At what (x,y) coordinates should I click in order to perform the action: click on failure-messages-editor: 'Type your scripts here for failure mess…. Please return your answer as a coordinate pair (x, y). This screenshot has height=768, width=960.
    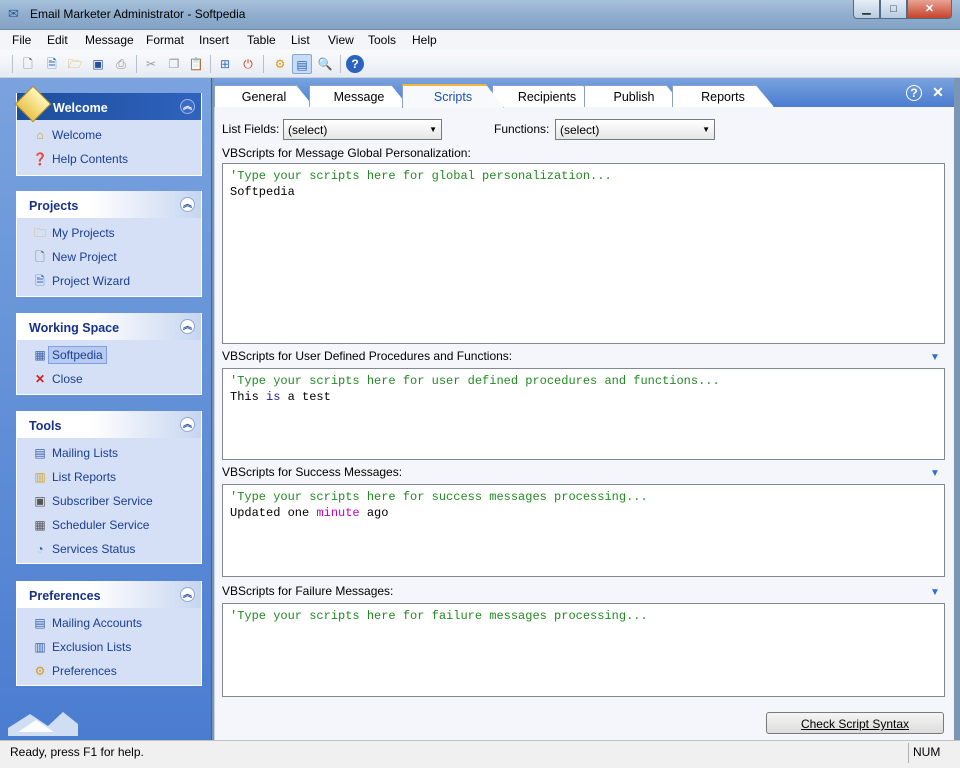
    Looking at the image, I should click on (583, 650).